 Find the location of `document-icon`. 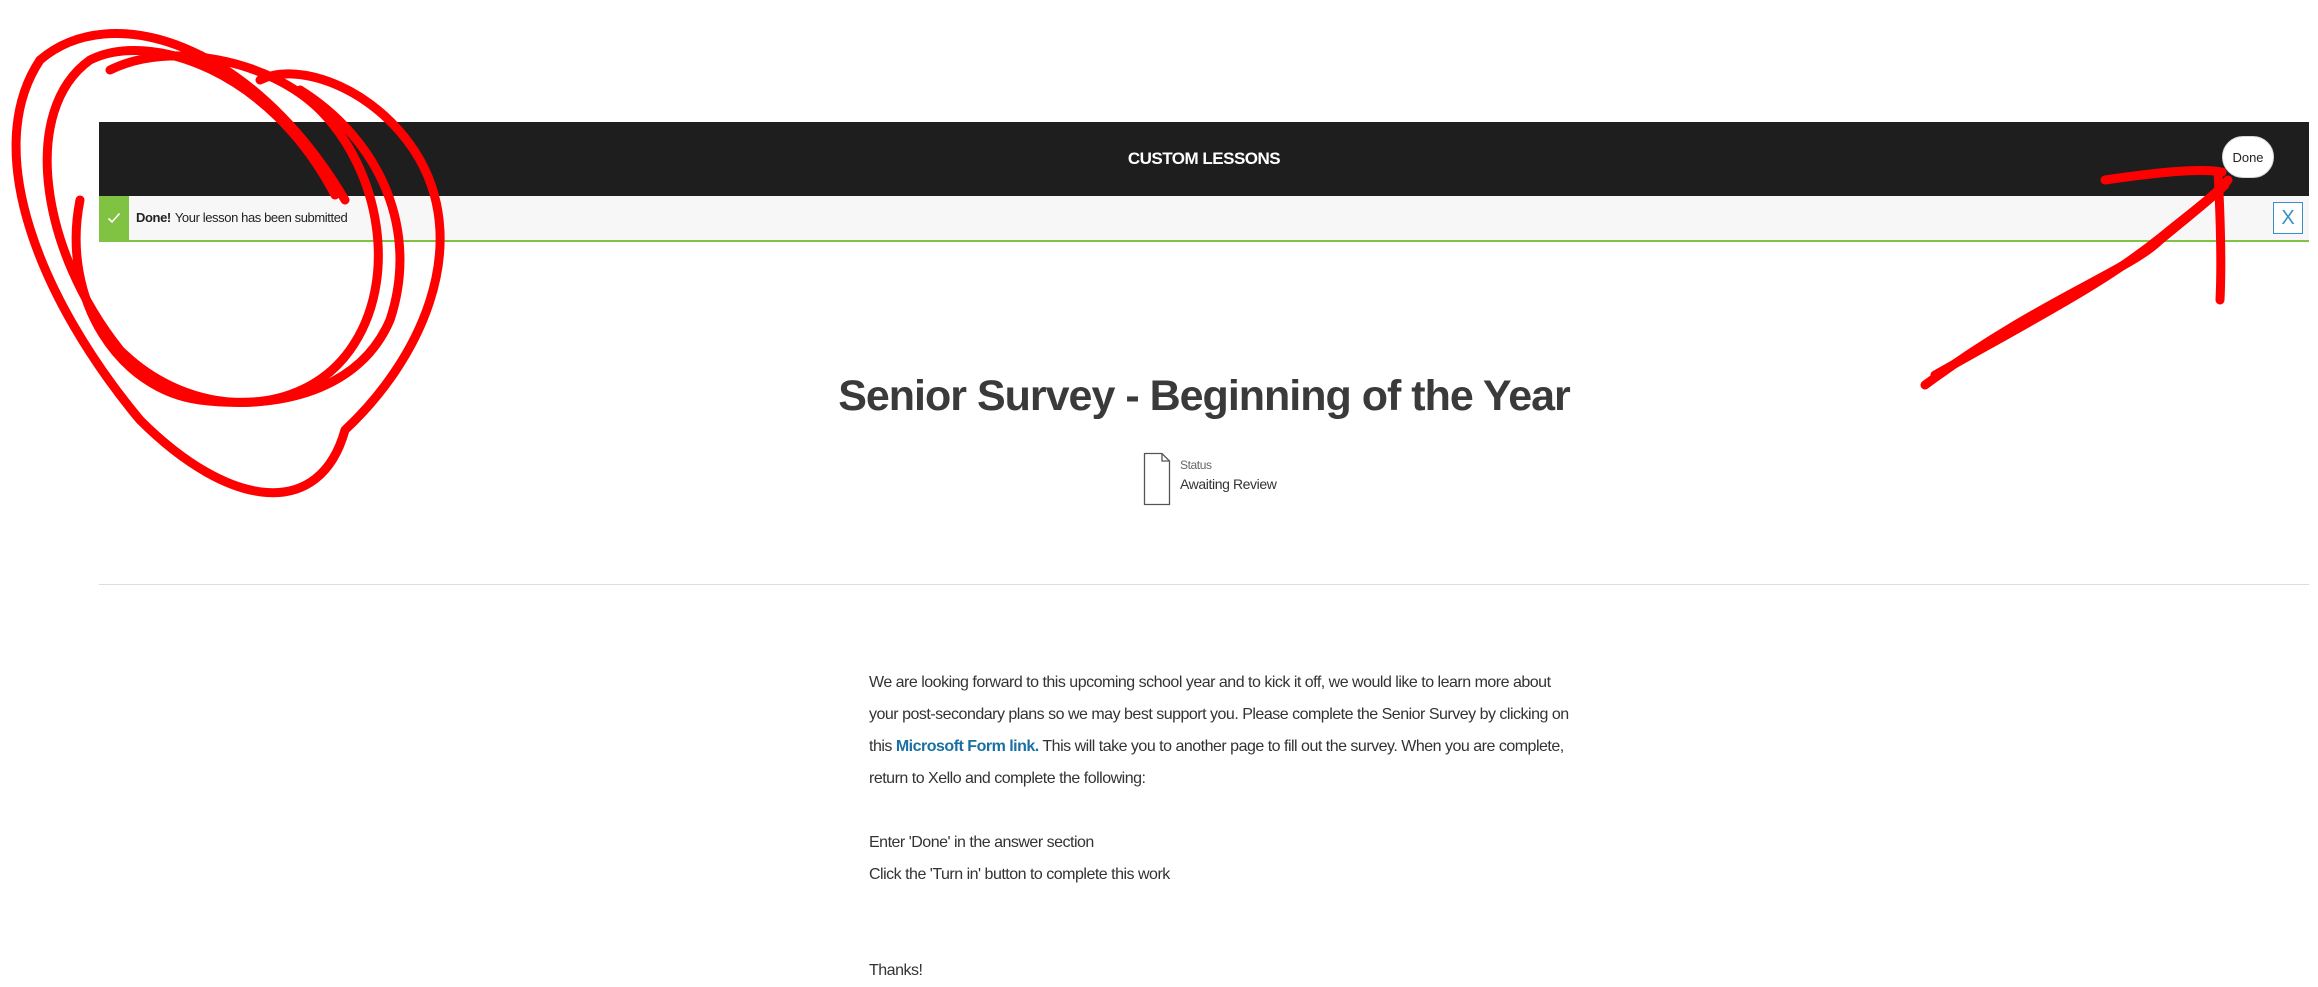

document-icon is located at coordinates (1157, 479).